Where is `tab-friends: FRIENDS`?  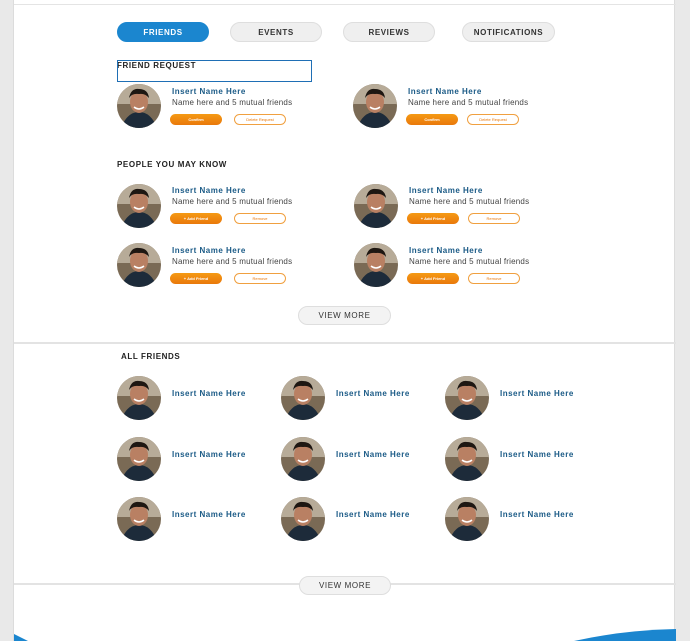
tab-friends: FRIENDS is located at coordinates (163, 32).